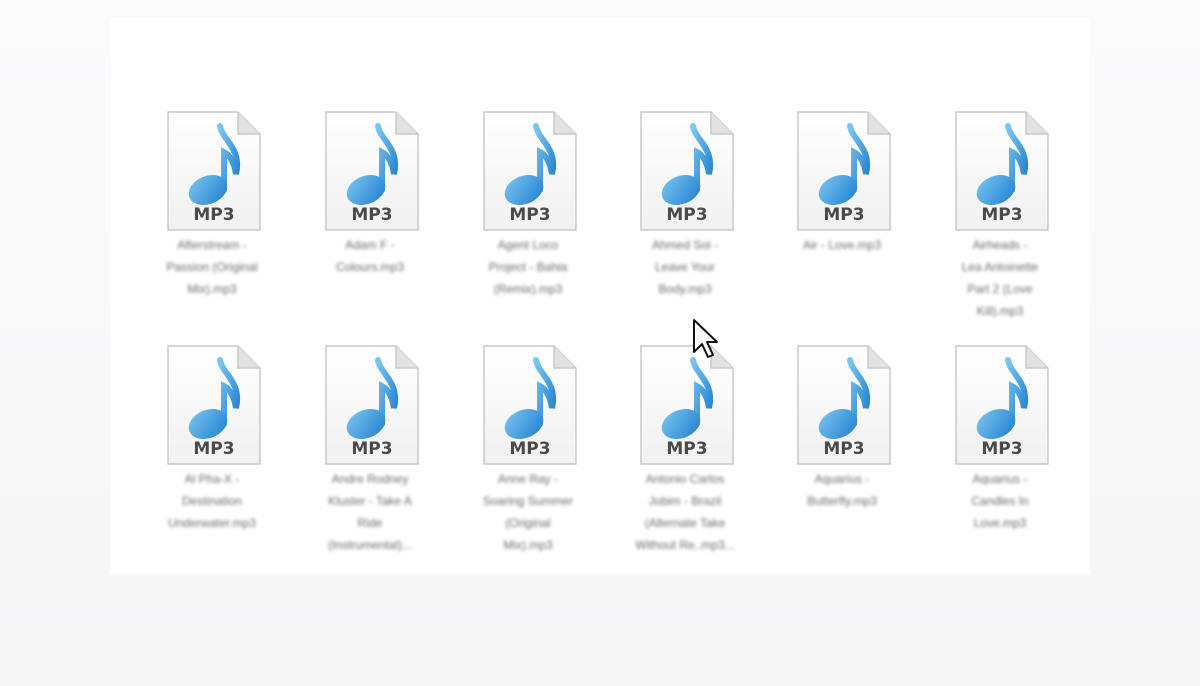 Image resolution: width=1200 pixels, height=686 pixels. Describe the element at coordinates (370, 245) in the screenshot. I see `file-name-line: Adam F -` at that location.